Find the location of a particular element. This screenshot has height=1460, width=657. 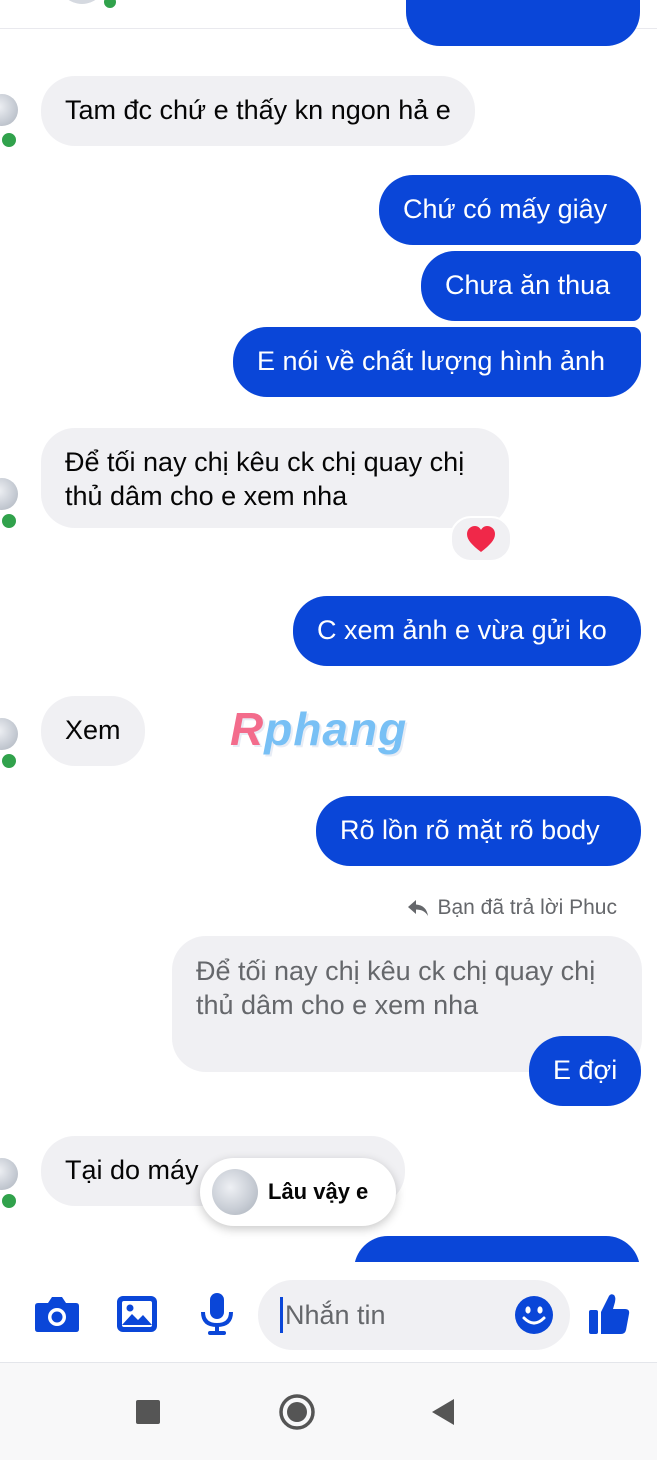

outgoing-message: E đợi is located at coordinates (585, 1071).